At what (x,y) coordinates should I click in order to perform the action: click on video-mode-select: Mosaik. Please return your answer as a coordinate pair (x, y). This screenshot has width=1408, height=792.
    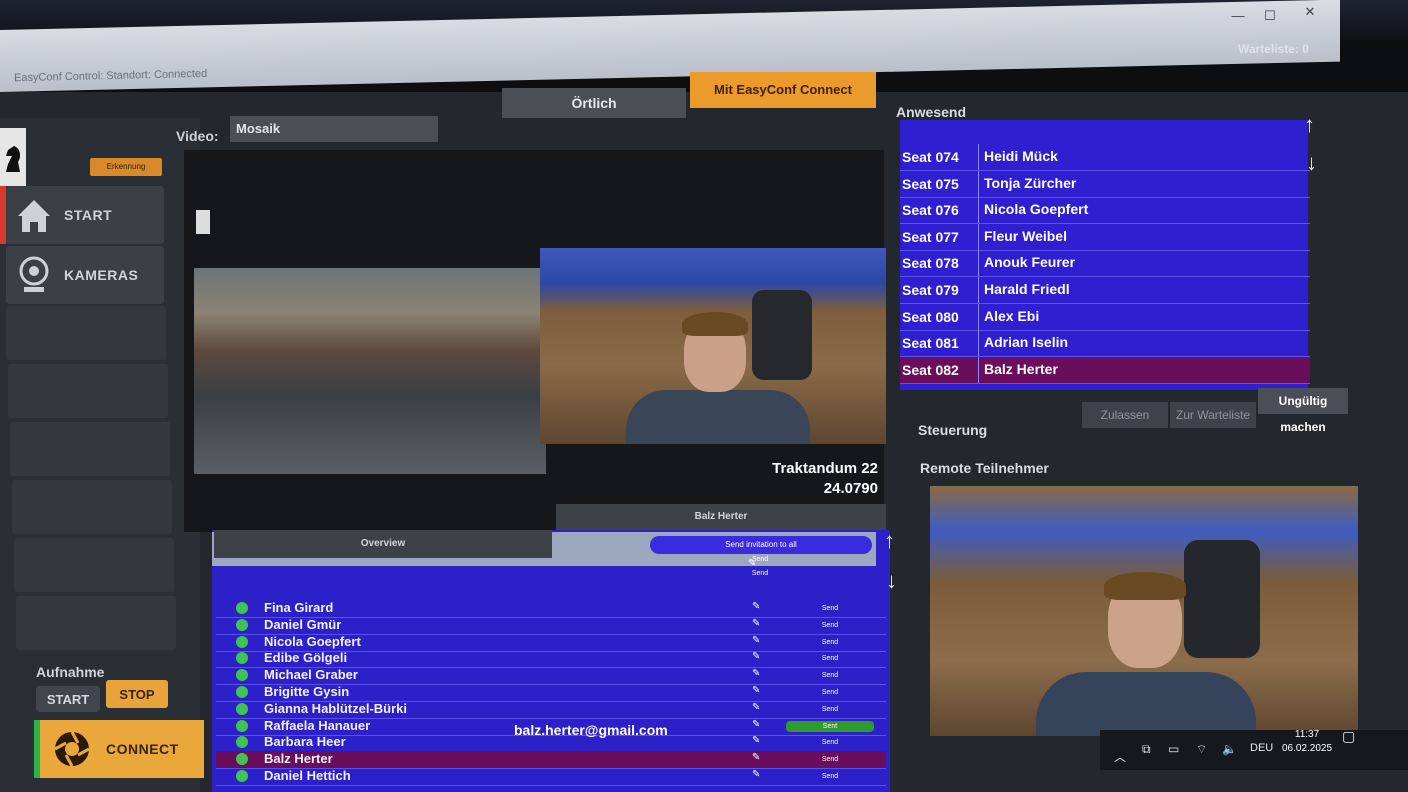
    Looking at the image, I should click on (334, 129).